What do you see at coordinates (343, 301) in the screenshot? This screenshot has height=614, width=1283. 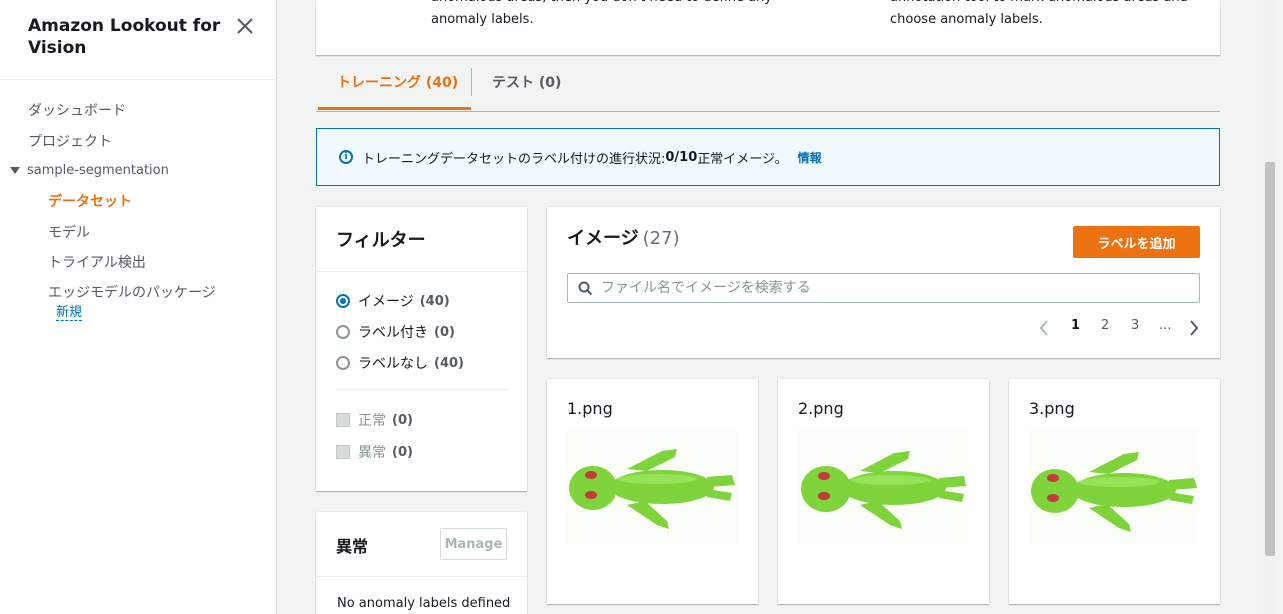 I see `radio-selected-icon` at bounding box center [343, 301].